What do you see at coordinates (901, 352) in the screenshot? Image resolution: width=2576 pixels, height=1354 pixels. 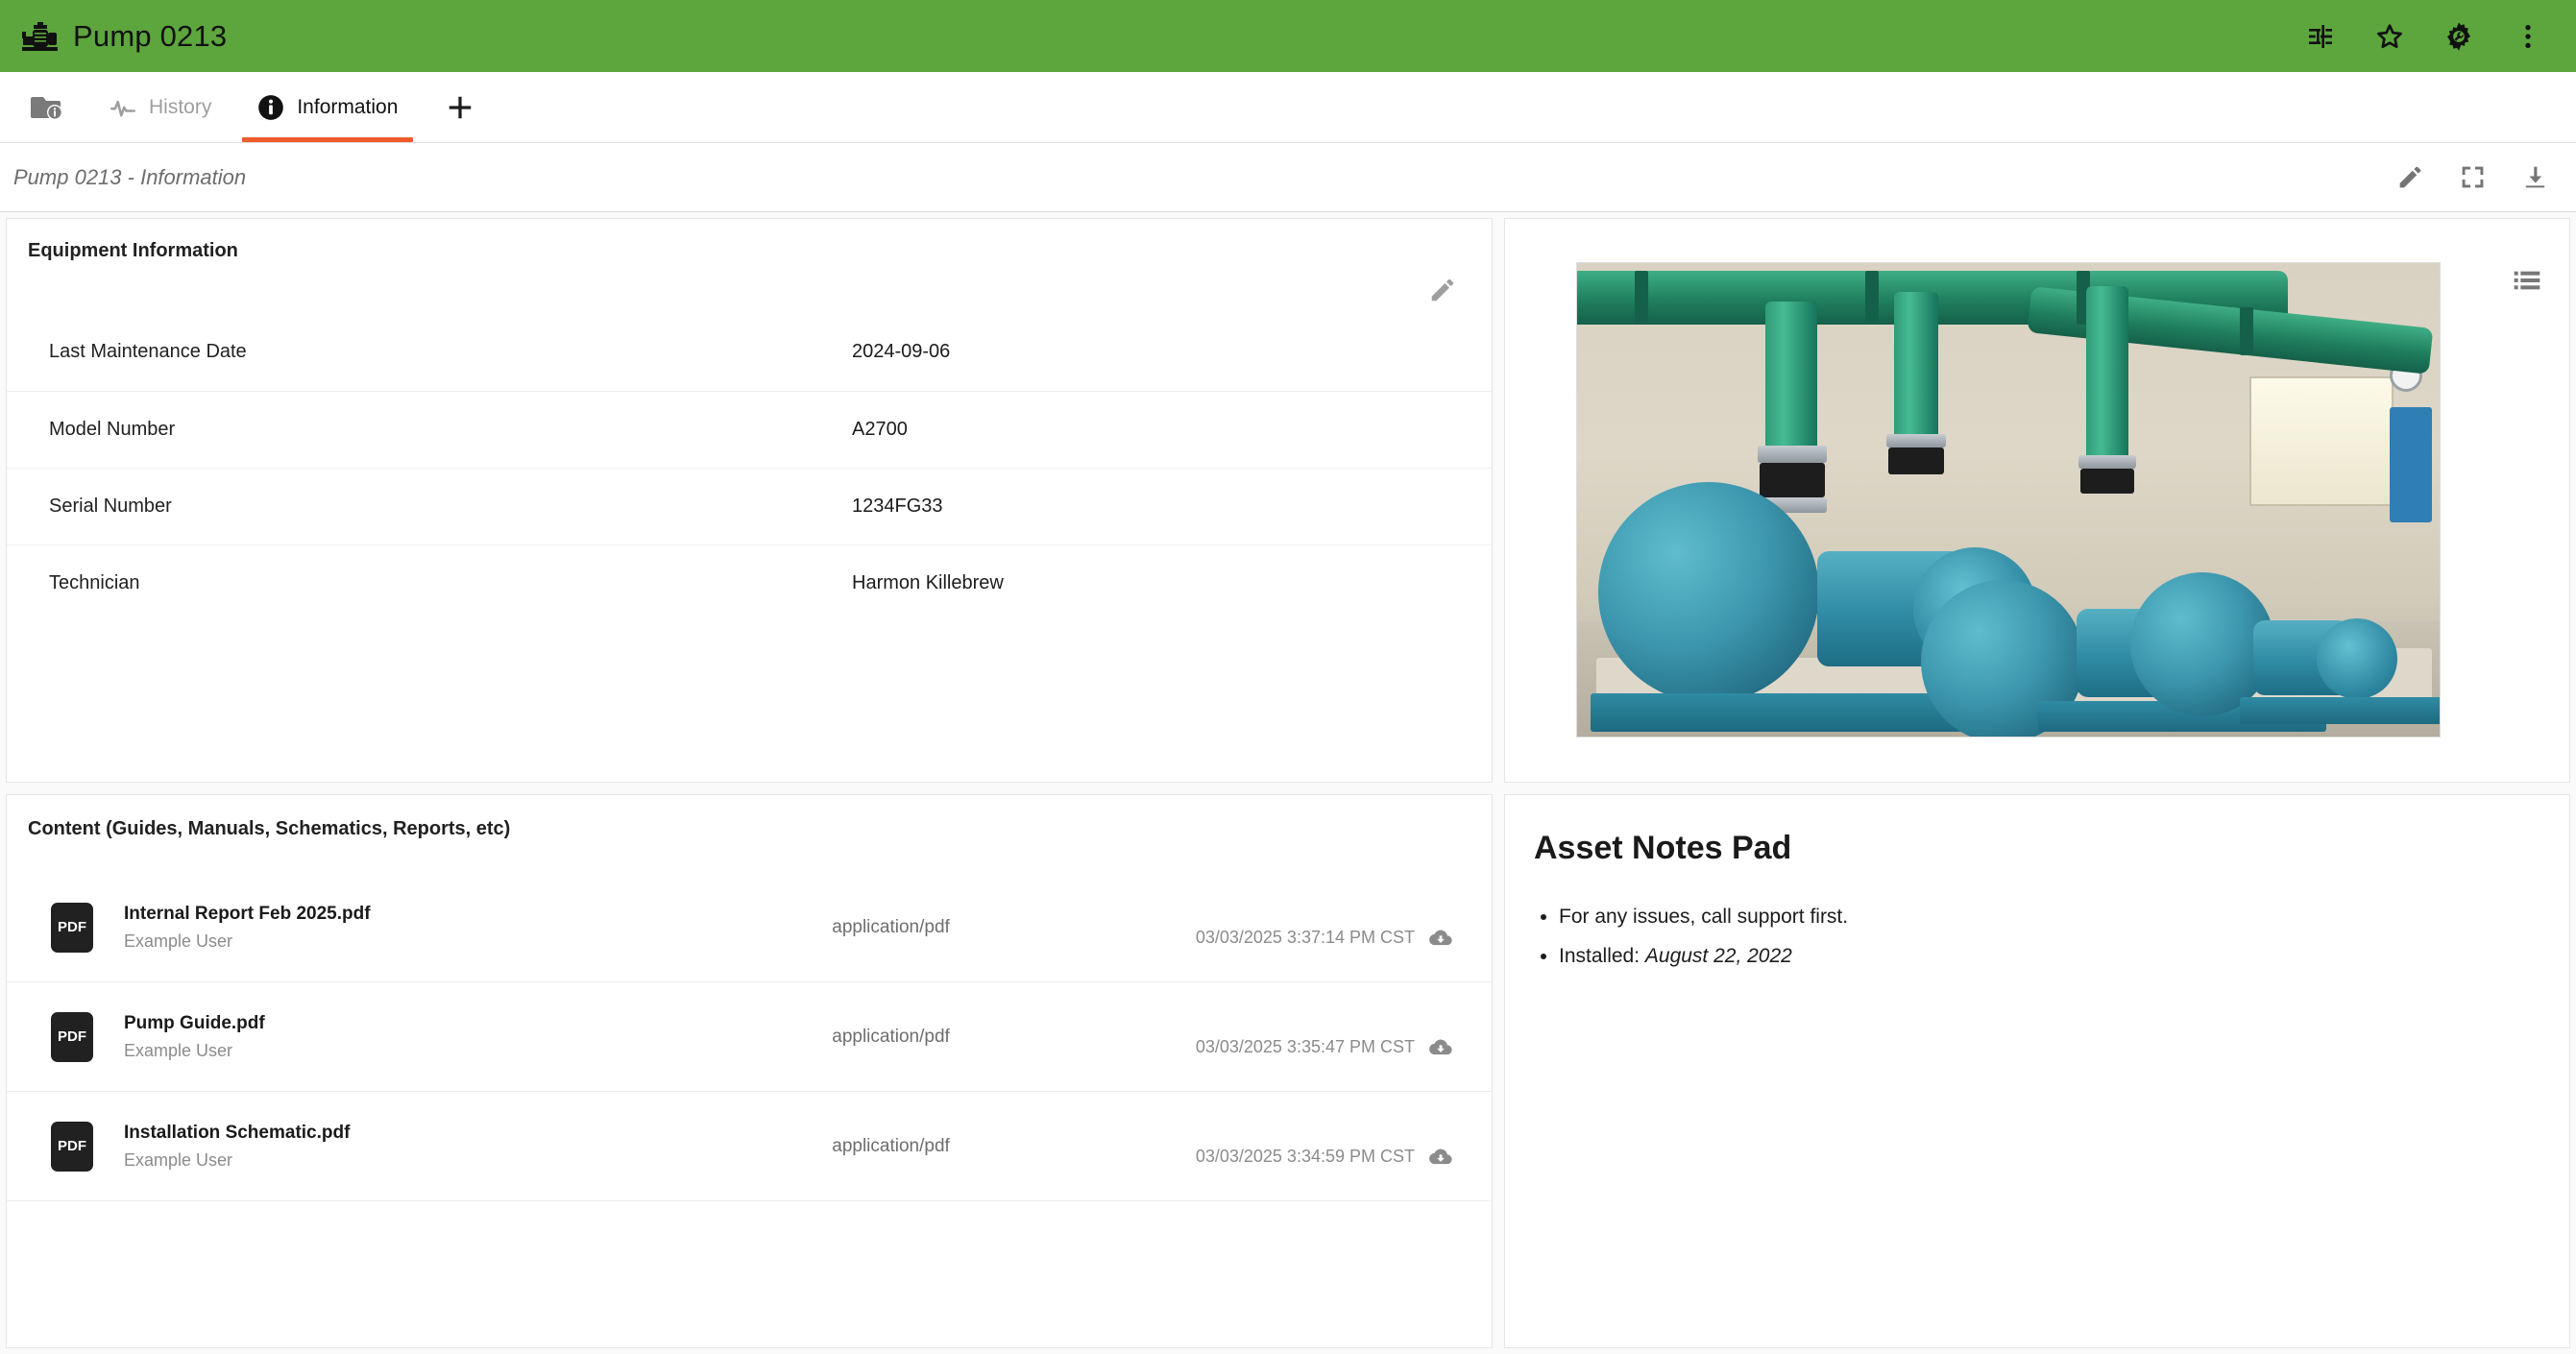 I see `field-value: 2024-09-06` at bounding box center [901, 352].